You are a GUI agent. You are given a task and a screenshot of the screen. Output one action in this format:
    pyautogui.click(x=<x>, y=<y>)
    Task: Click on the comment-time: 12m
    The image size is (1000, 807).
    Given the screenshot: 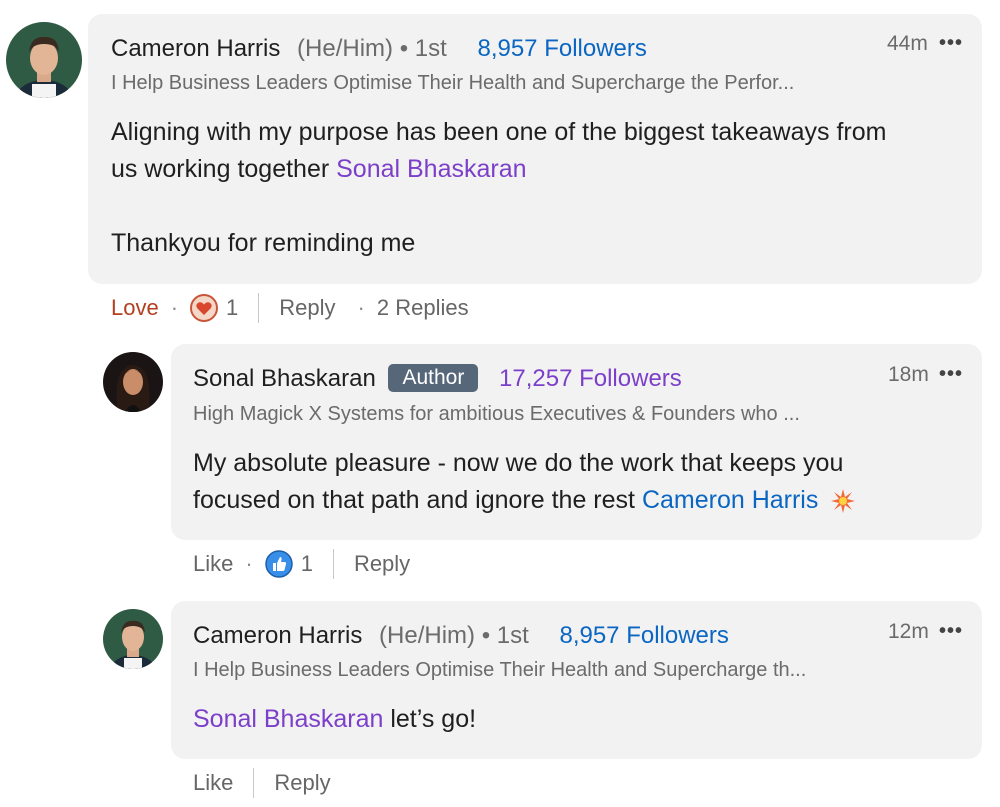 What is the action you would take?
    pyautogui.click(x=908, y=631)
    